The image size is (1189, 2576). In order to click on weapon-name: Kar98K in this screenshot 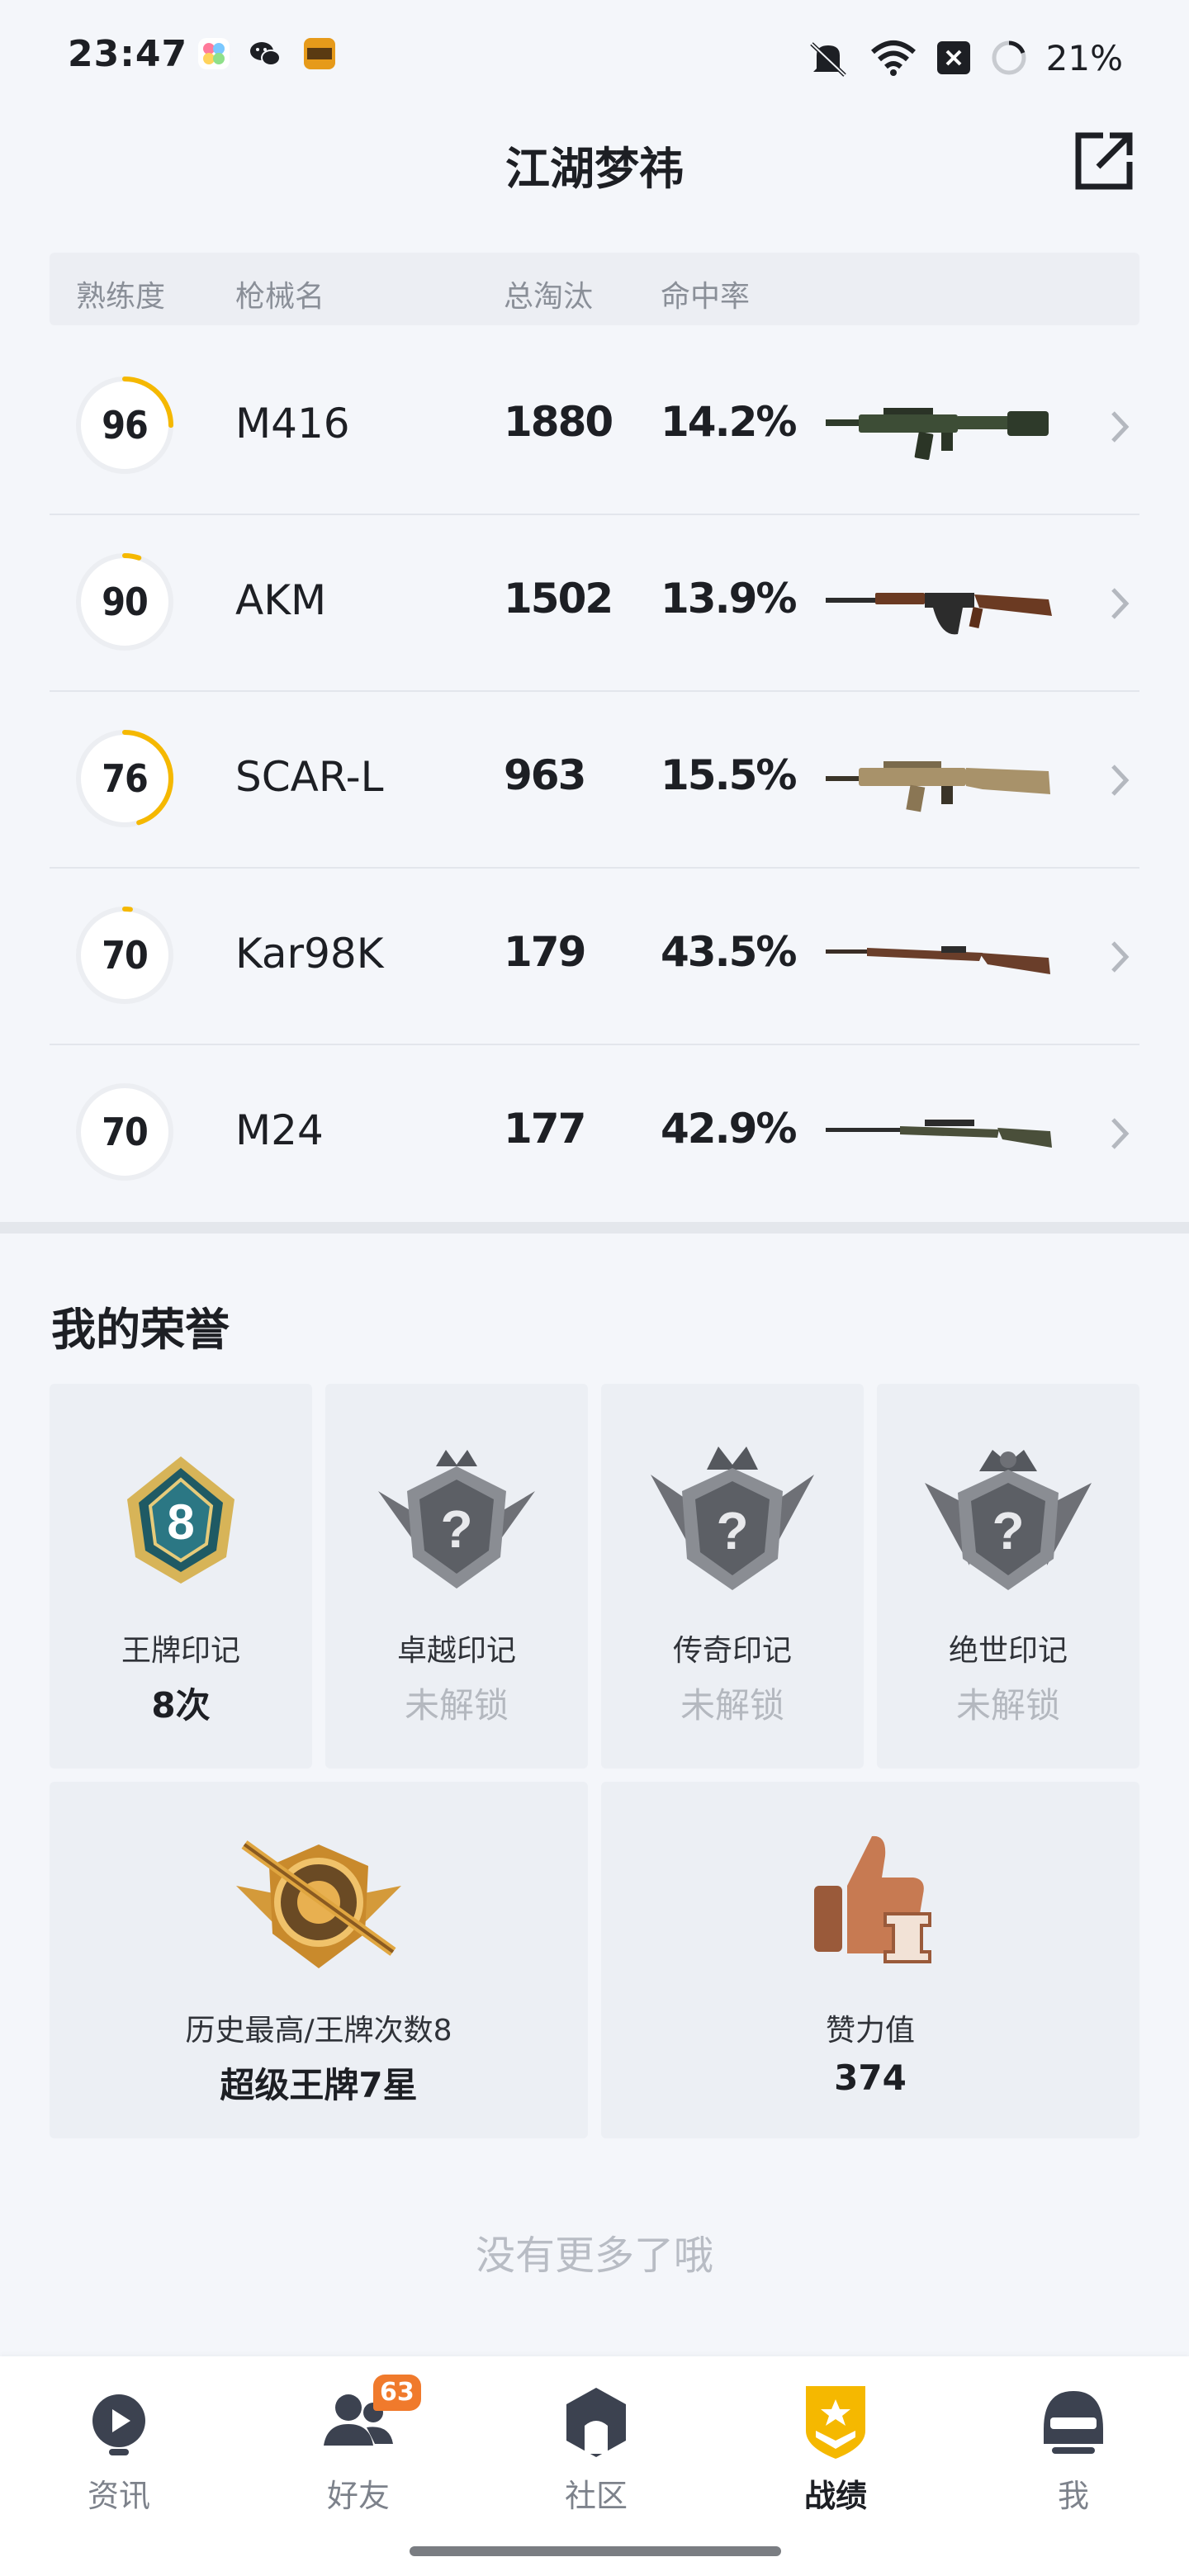, I will do `click(309, 954)`.